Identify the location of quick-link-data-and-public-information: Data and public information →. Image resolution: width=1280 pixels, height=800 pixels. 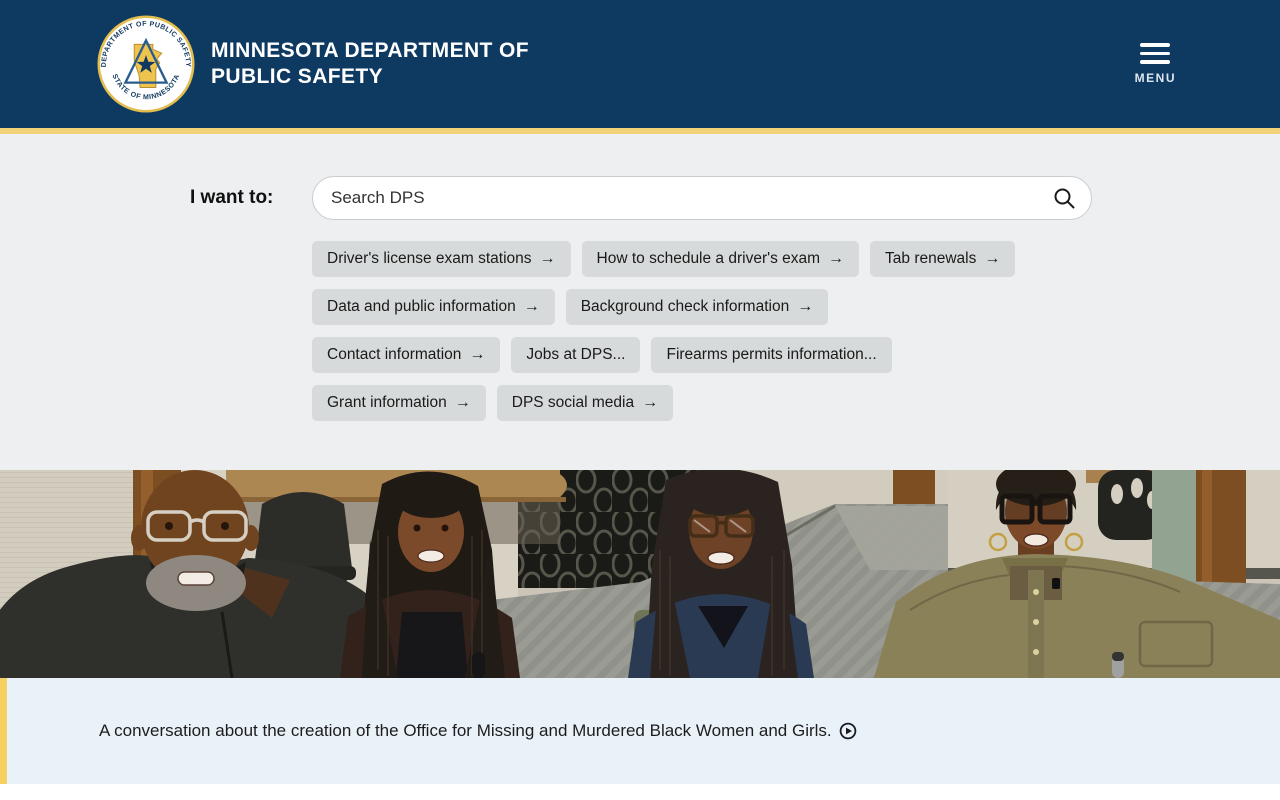
(433, 307).